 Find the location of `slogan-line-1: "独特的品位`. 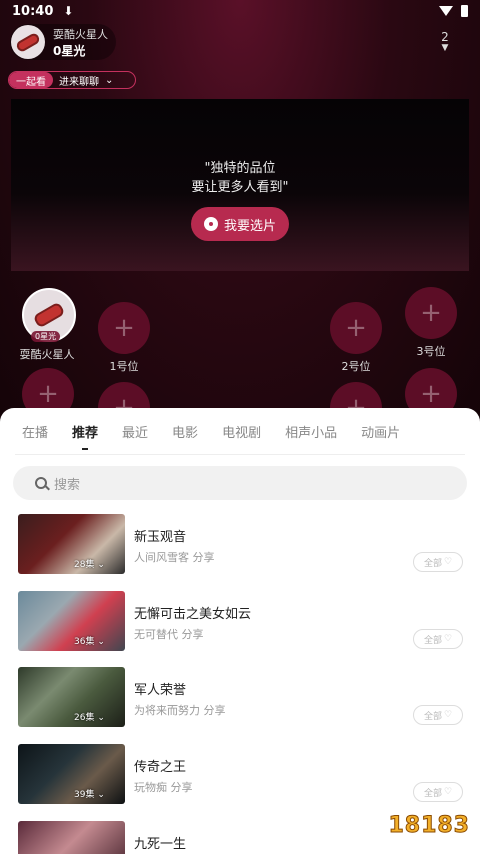

slogan-line-1: "独特的品位 is located at coordinates (240, 168).